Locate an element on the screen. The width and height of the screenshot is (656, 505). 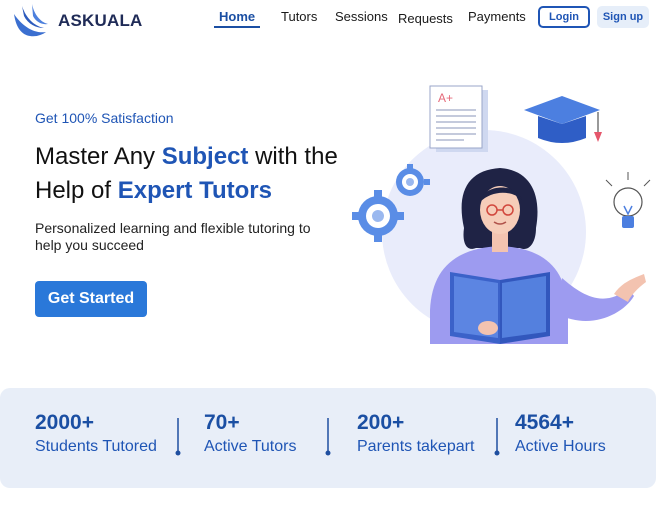
stat-label: Parents takepart is located at coordinates (416, 446).